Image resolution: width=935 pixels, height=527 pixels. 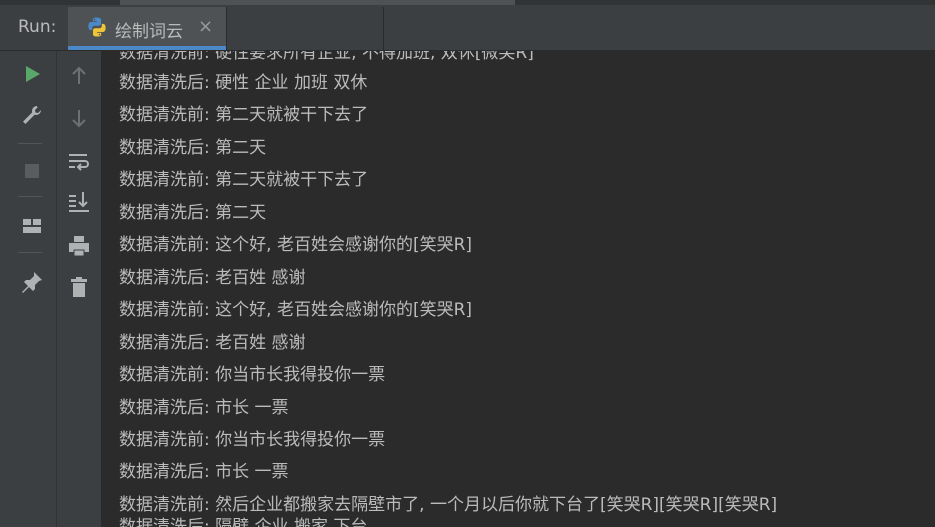 I want to click on close-icon: ×, so click(x=205, y=26).